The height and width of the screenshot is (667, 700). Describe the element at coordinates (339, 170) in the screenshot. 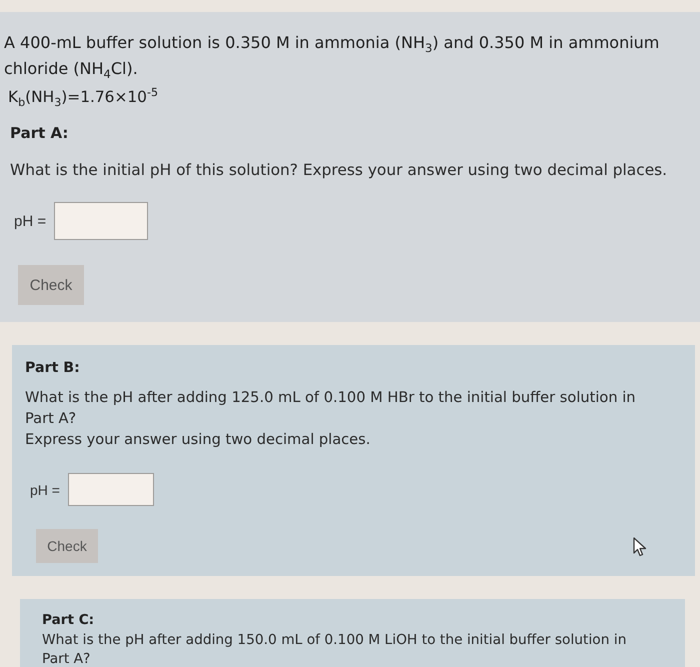

I see `question-text: What is the initial pH of this solution? Express your answer using two decimal places.` at that location.